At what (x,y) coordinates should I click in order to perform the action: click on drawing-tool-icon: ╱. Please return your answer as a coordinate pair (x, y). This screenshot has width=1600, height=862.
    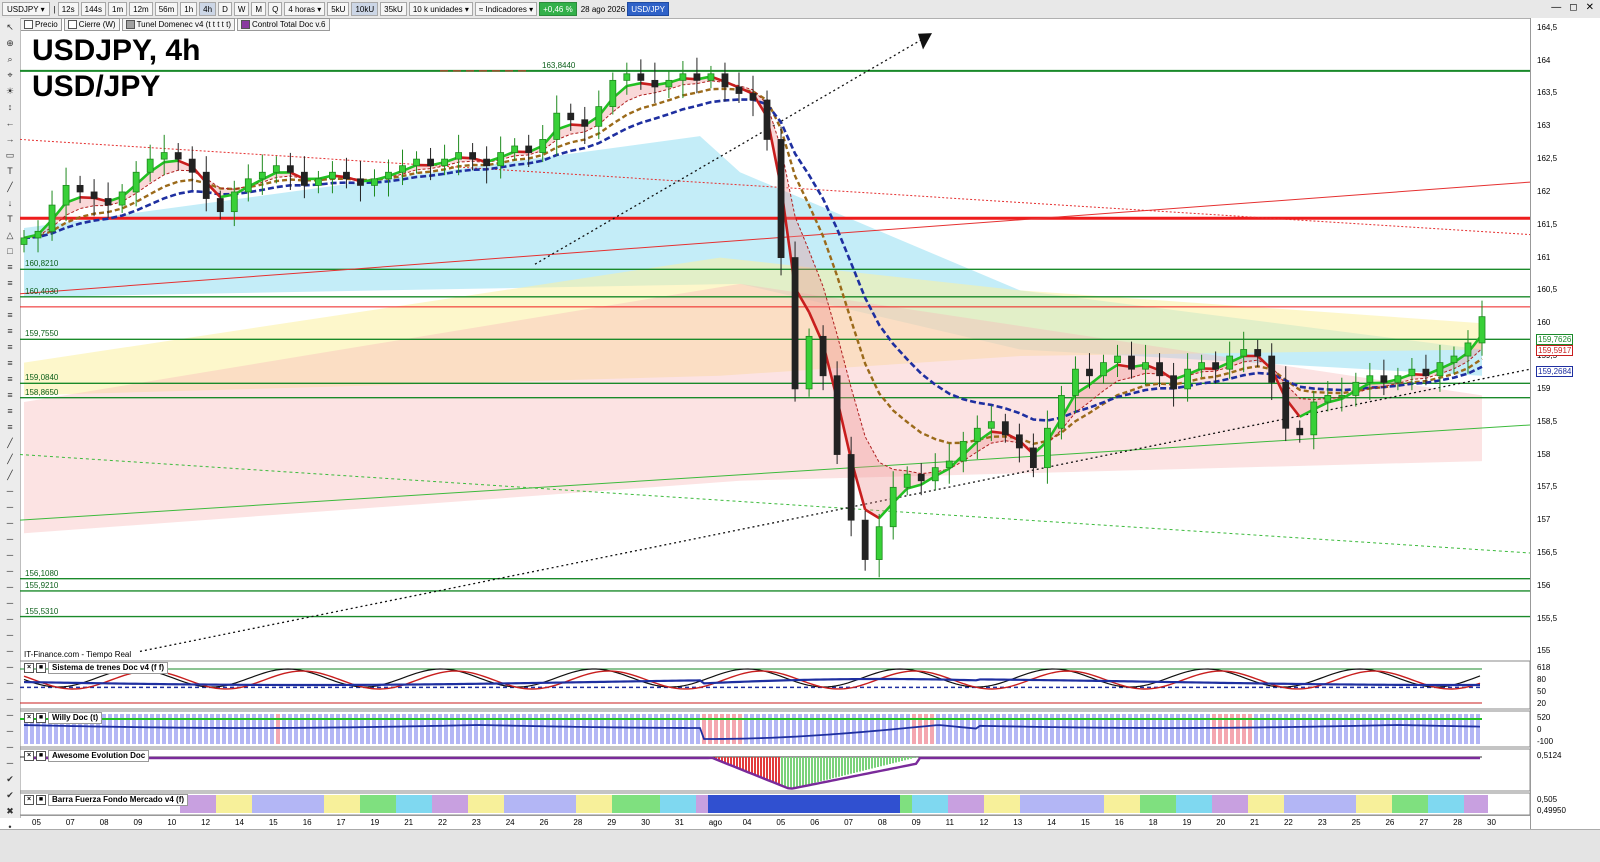
    Looking at the image, I should click on (10, 187).